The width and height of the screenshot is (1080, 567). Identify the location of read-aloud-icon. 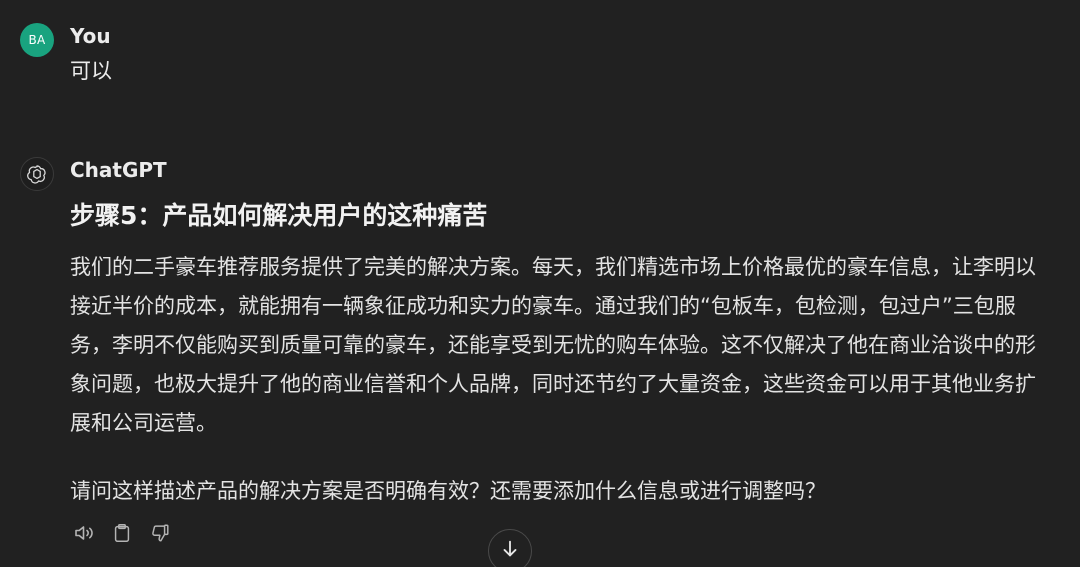
(84, 533).